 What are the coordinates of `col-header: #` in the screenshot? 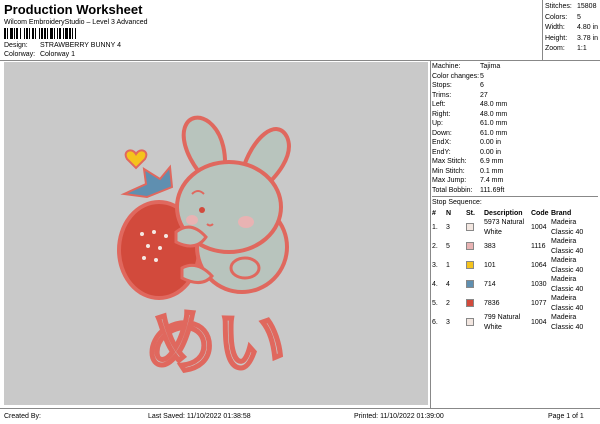 It's located at (434, 213).